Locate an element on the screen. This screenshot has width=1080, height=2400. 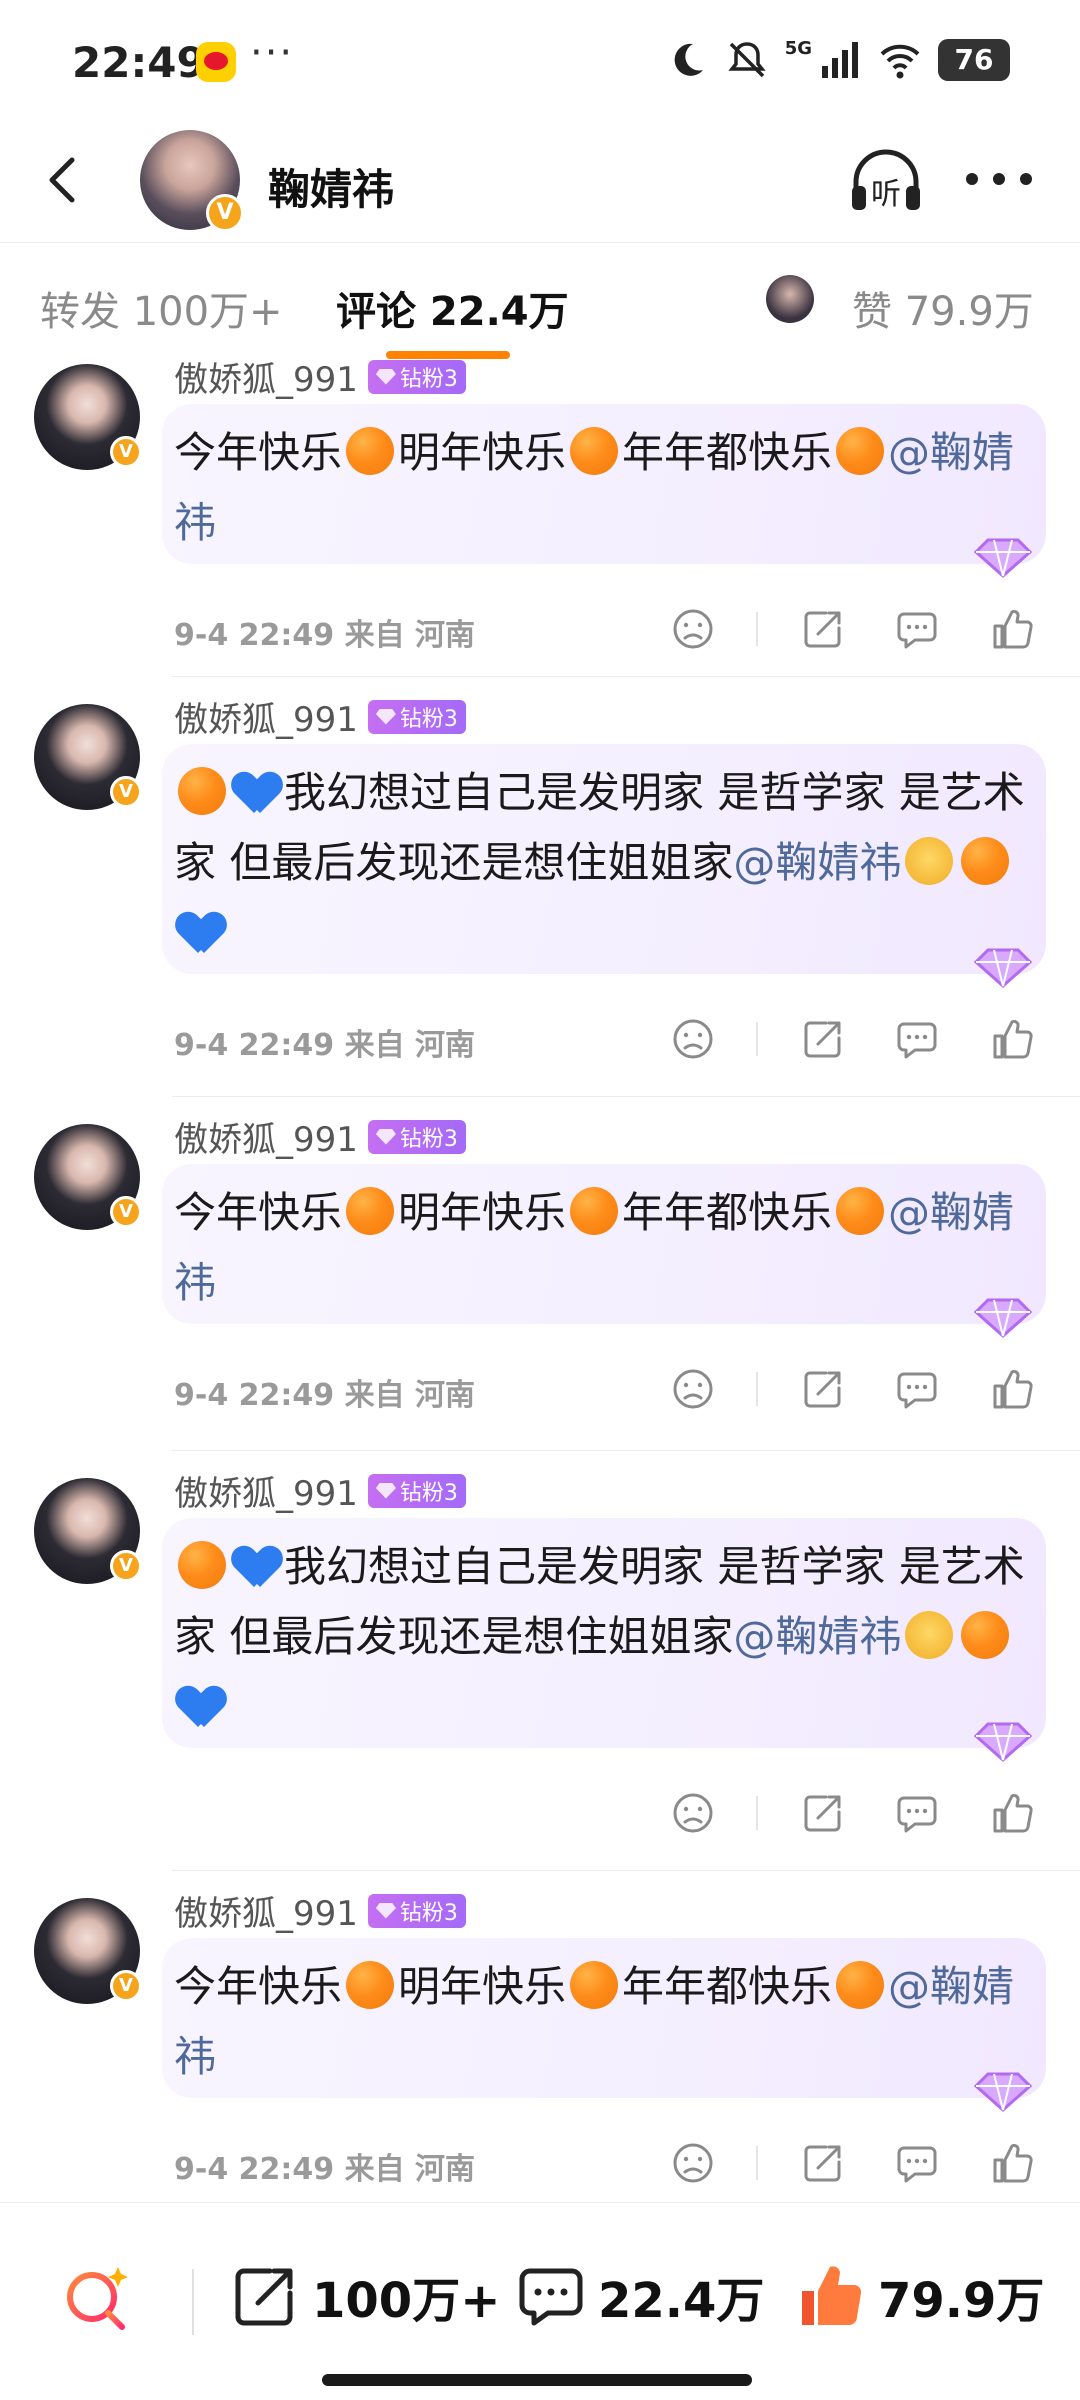
listen-icon: 听 is located at coordinates (886, 181).